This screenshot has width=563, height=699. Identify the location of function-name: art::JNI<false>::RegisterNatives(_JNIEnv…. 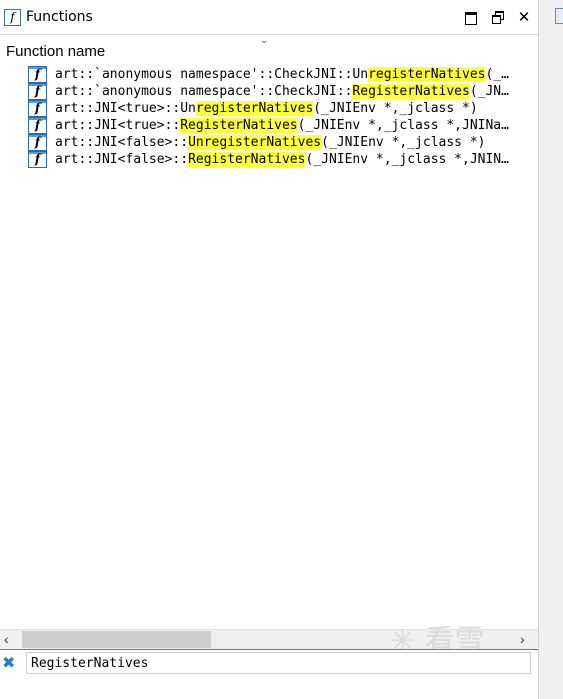
(282, 159).